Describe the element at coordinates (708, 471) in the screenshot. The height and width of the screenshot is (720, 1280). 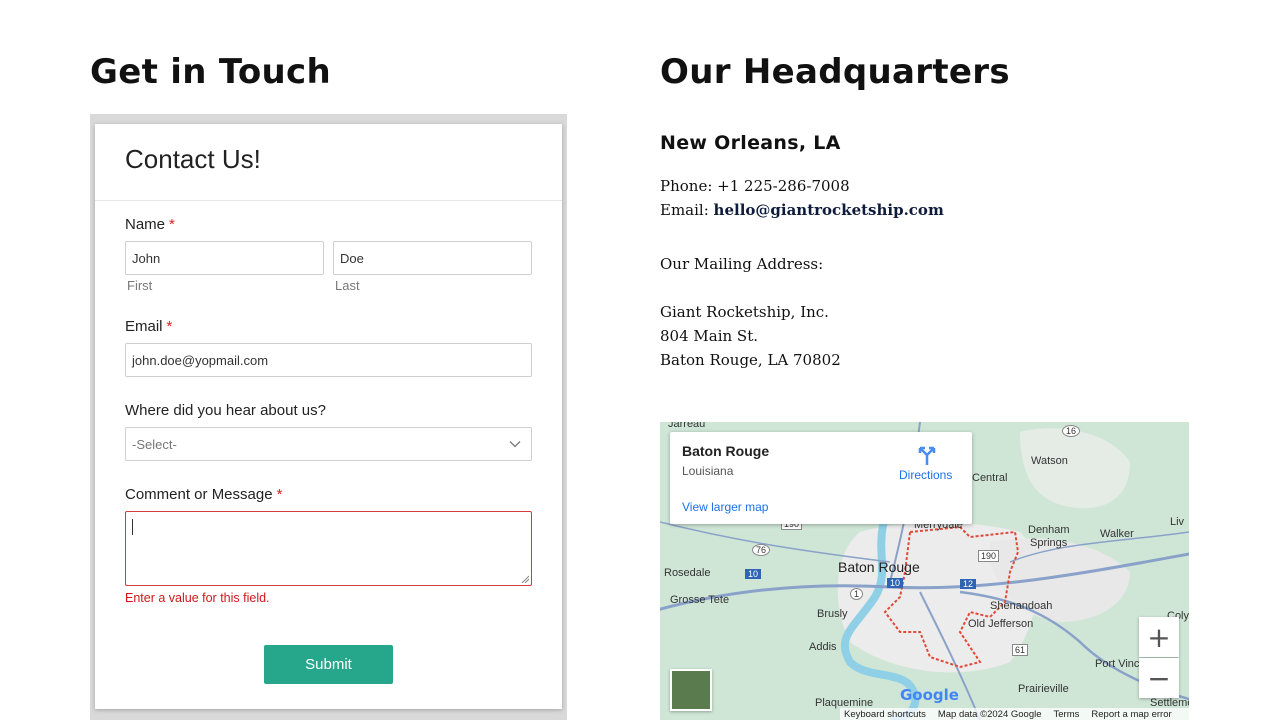
I see `place-subtitle: Louisiana` at that location.